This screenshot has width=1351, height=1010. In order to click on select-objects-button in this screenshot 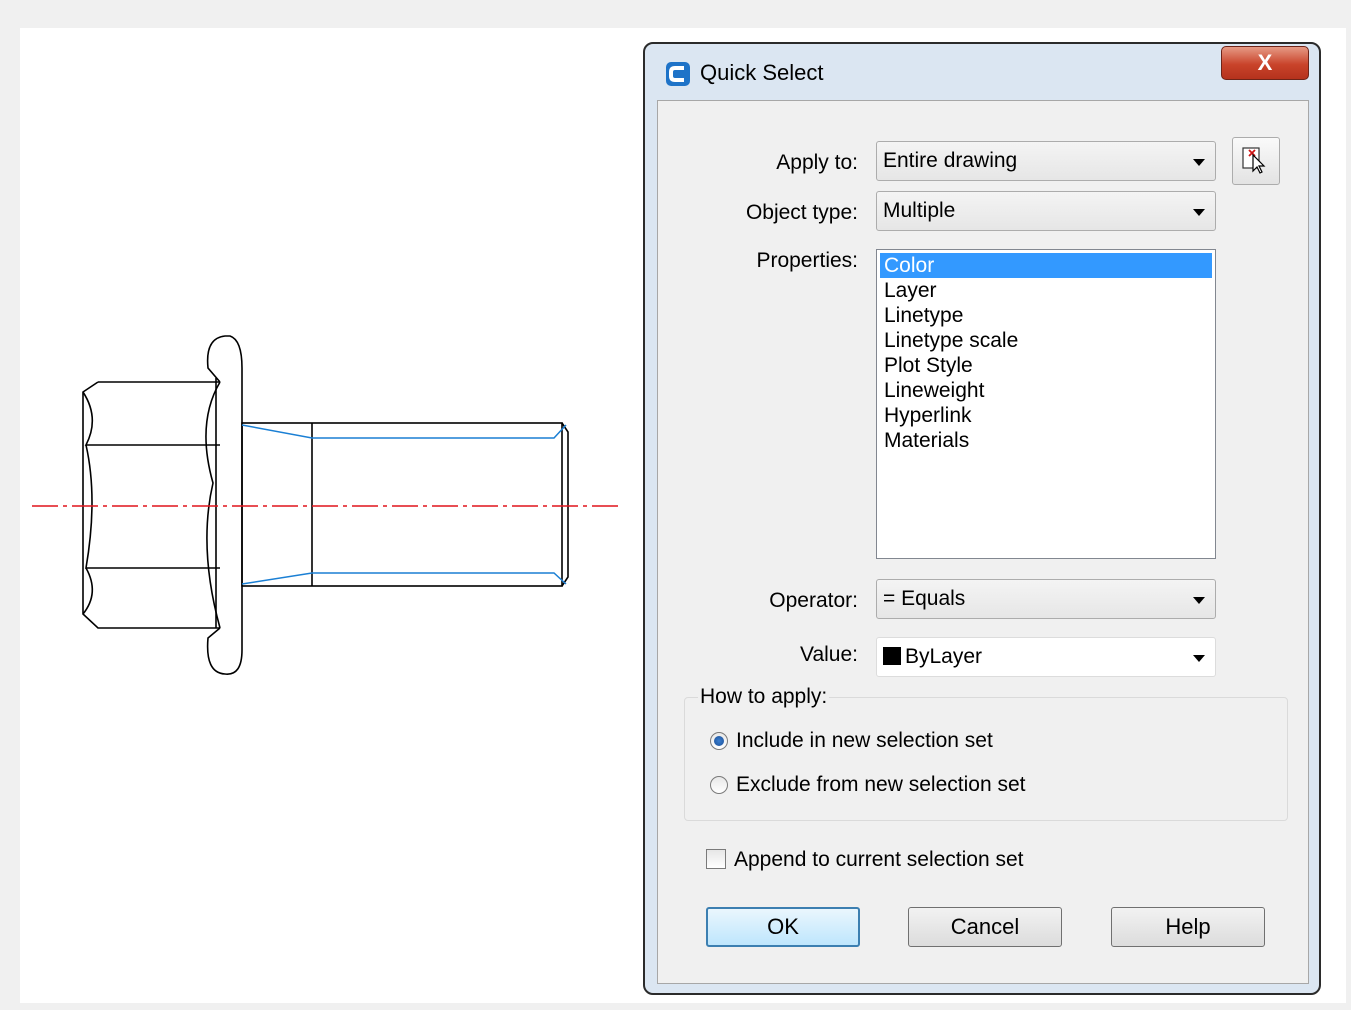, I will do `click(1256, 161)`.